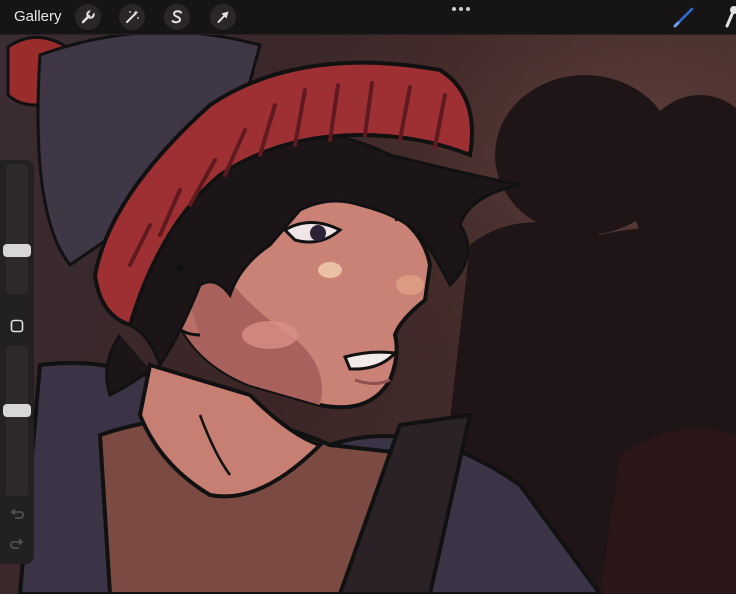 The height and width of the screenshot is (594, 736). I want to click on left-sidebar, so click(17, 362).